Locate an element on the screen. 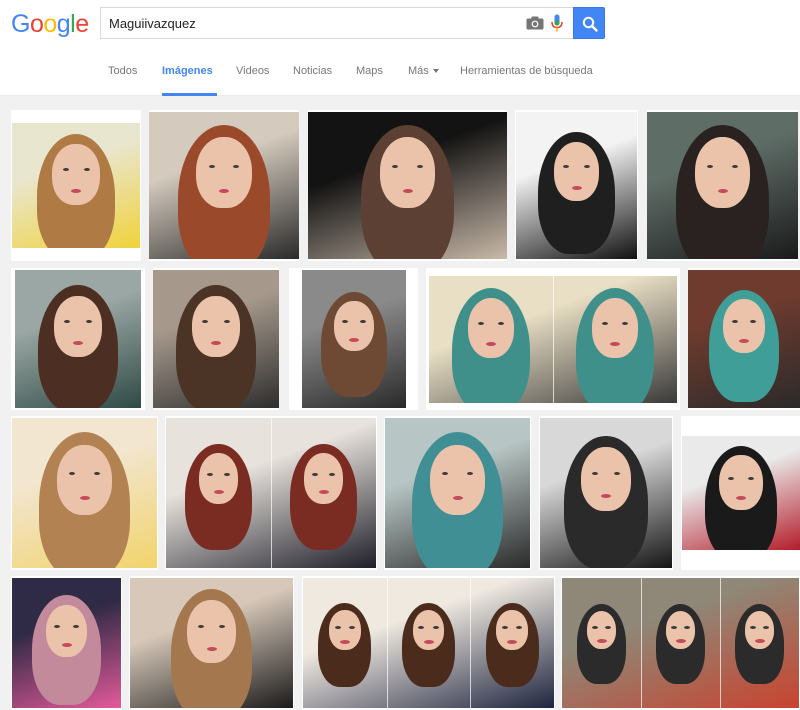 The image size is (800, 710). camera-icon is located at coordinates (535, 23).